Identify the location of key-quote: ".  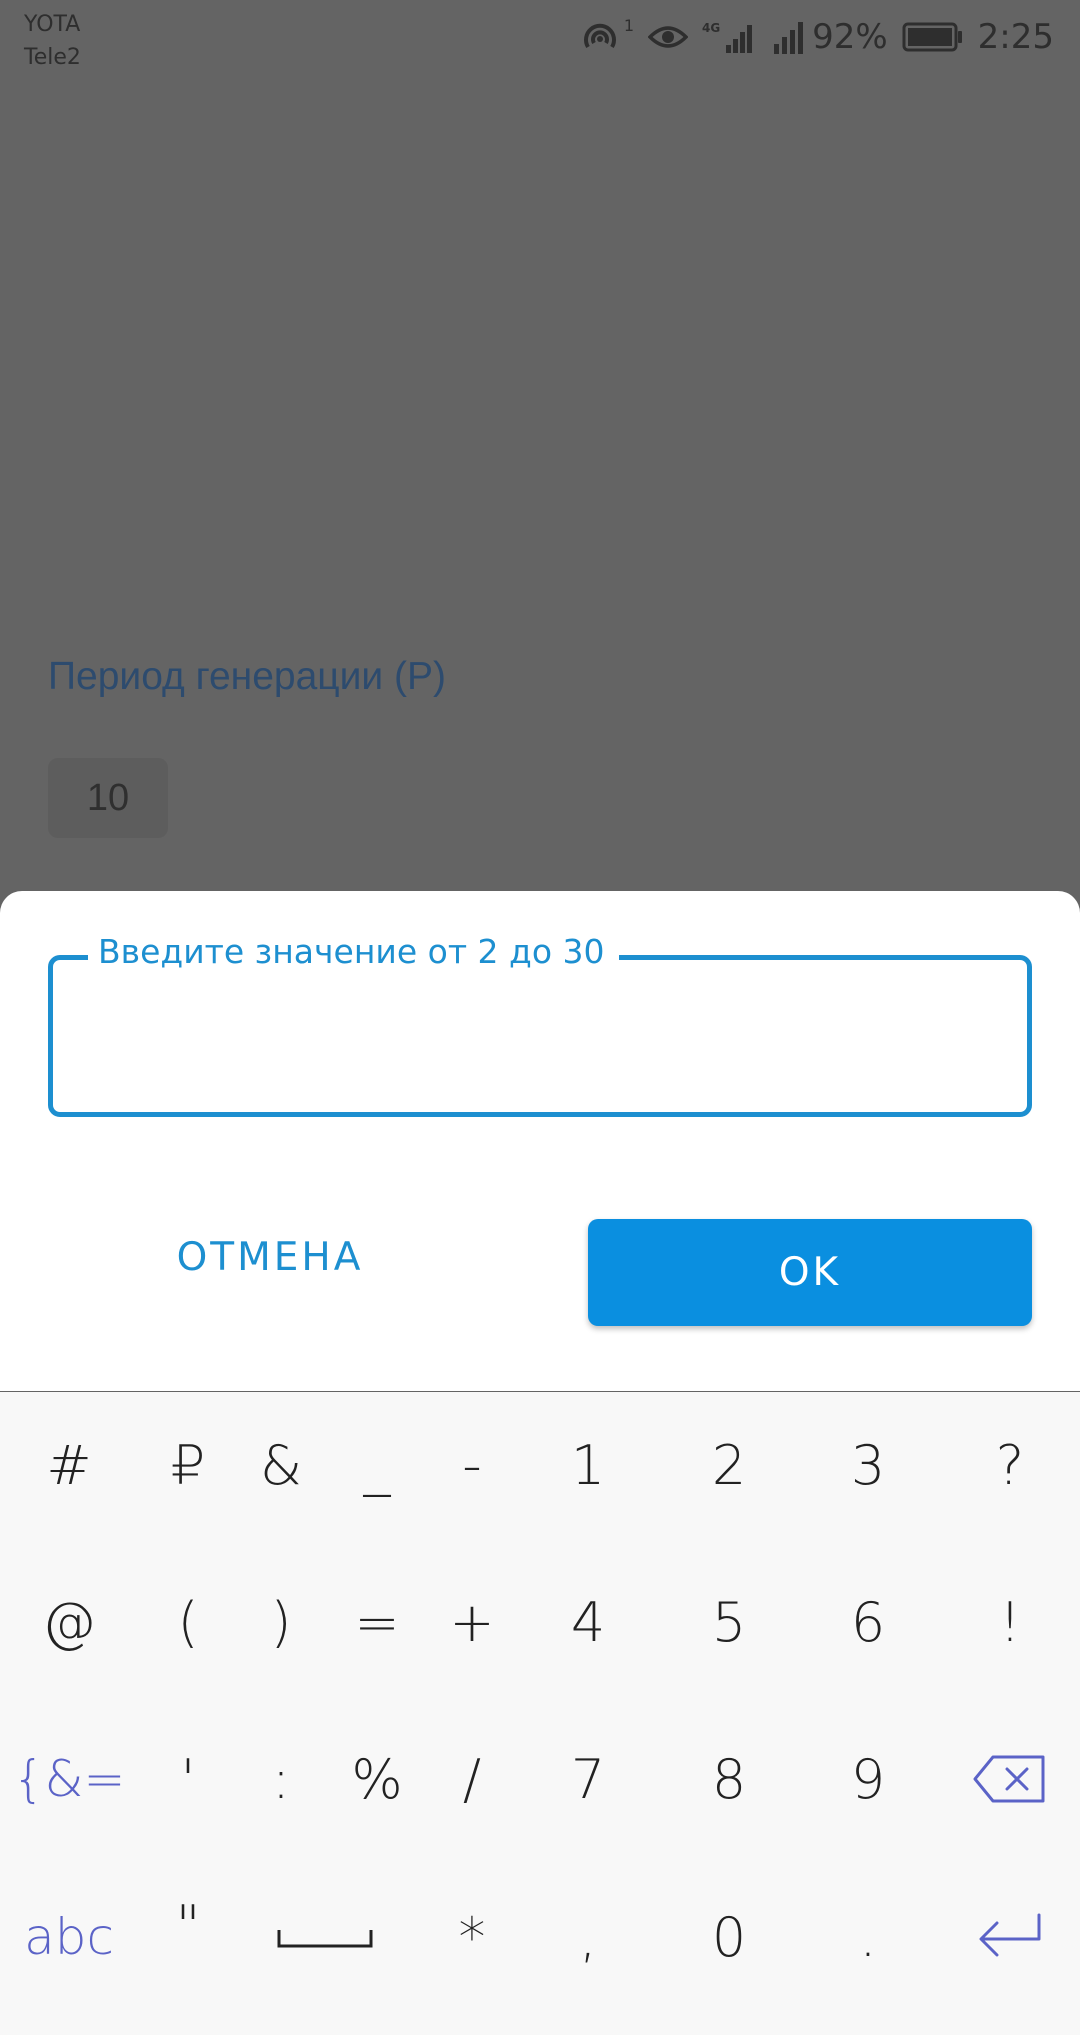
(188, 1925).